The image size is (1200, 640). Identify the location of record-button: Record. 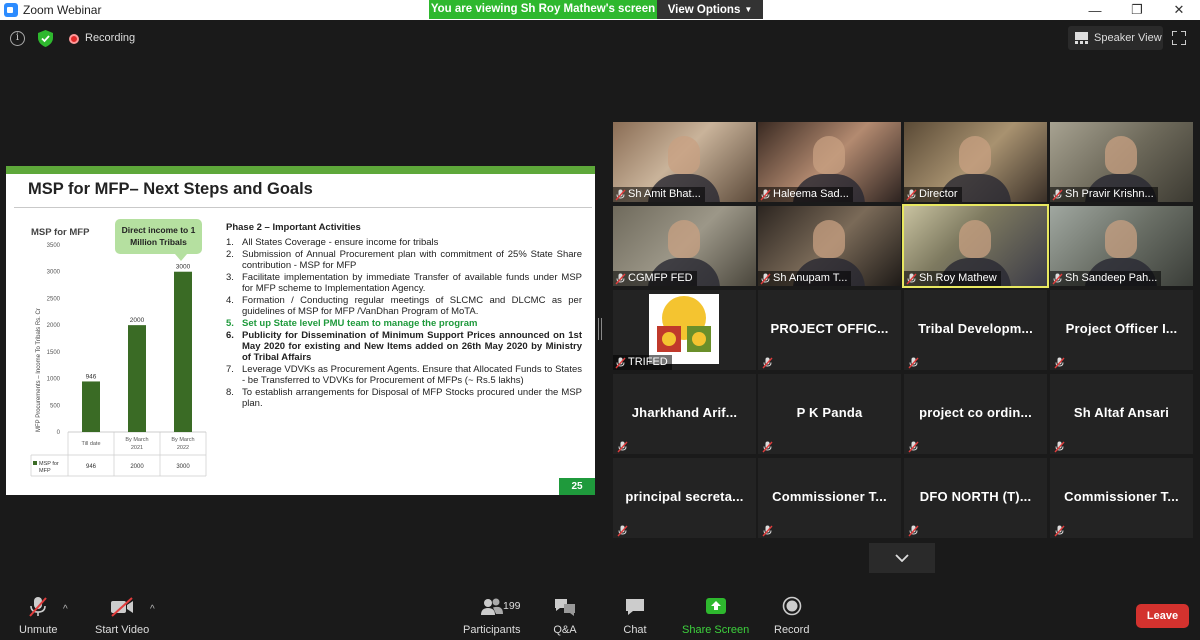
(791, 616).